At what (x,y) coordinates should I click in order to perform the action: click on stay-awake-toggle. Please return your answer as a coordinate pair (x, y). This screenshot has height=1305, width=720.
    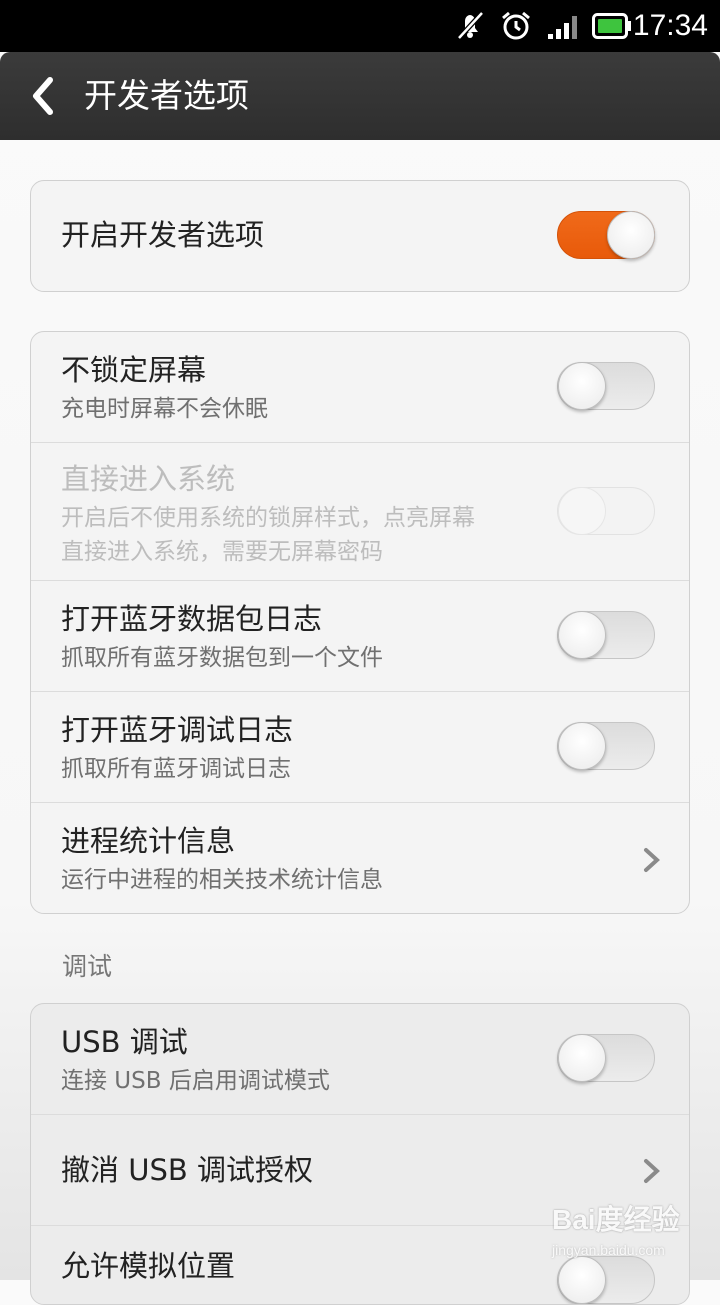
    Looking at the image, I should click on (606, 386).